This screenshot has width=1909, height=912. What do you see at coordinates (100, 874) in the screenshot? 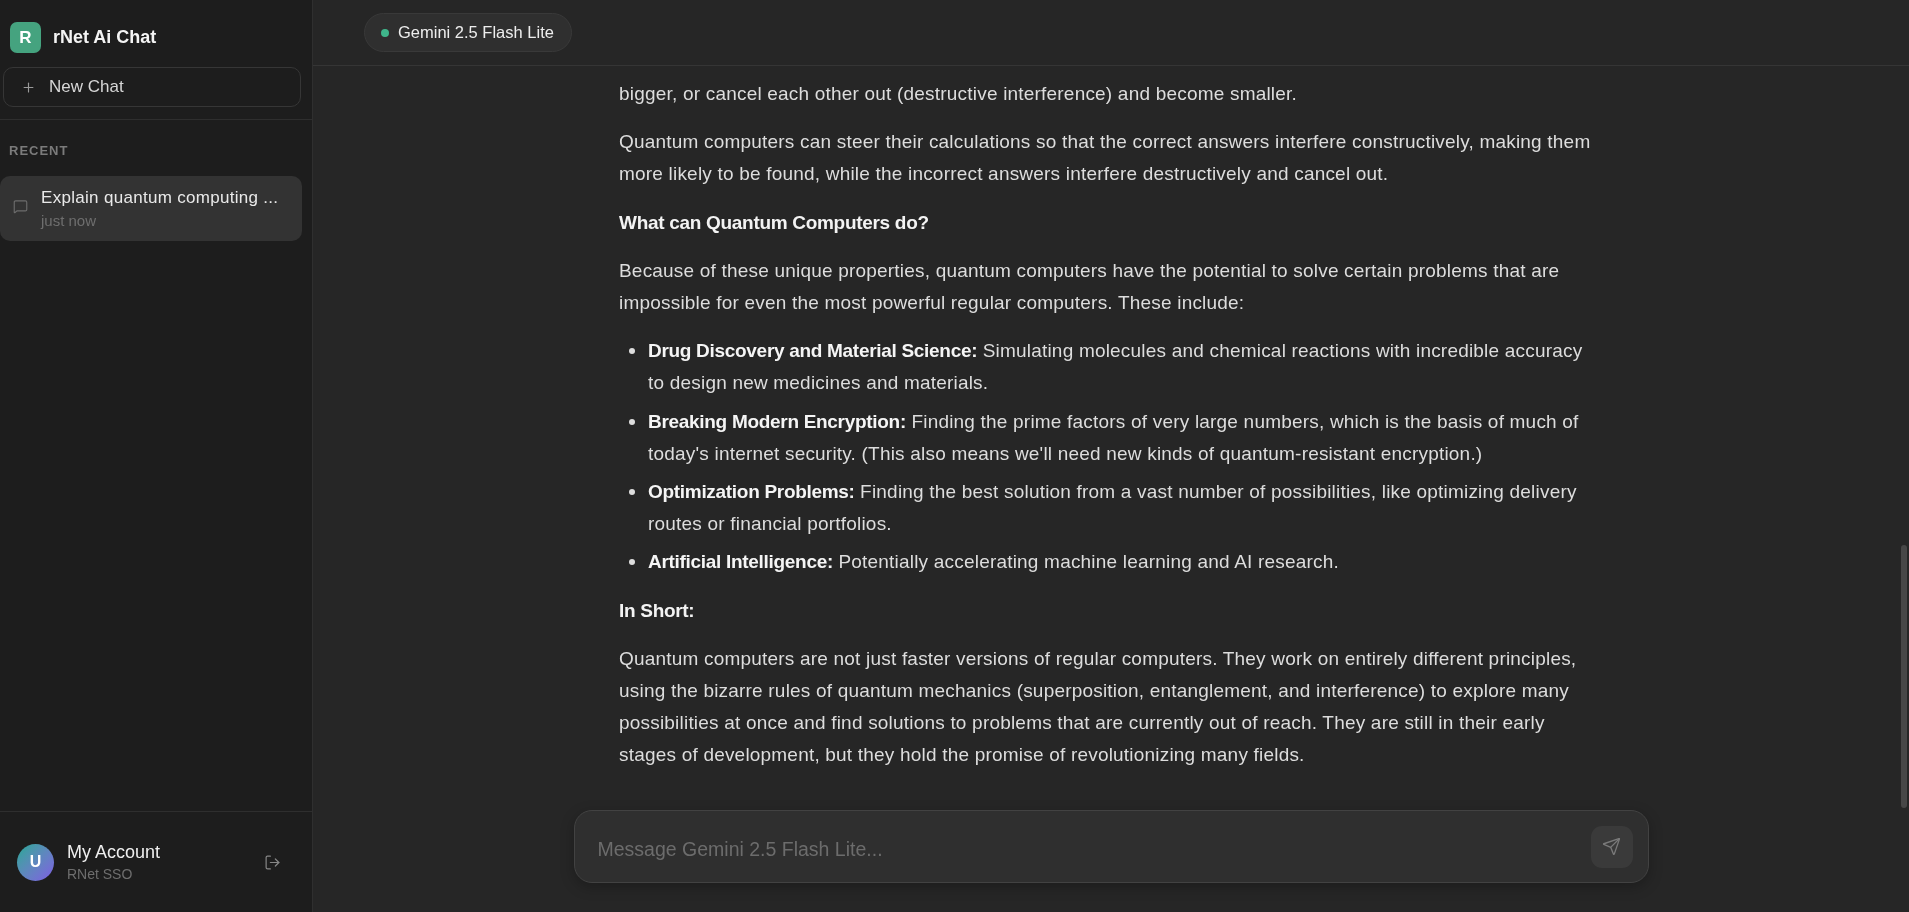
I see `account-provider: RNet SSO` at bounding box center [100, 874].